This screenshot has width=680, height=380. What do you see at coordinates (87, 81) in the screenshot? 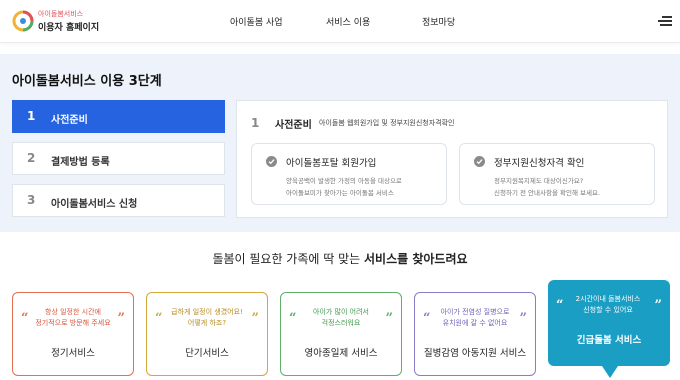
I see `steps-title: 아이돌봄서비스 이용 3단계` at bounding box center [87, 81].